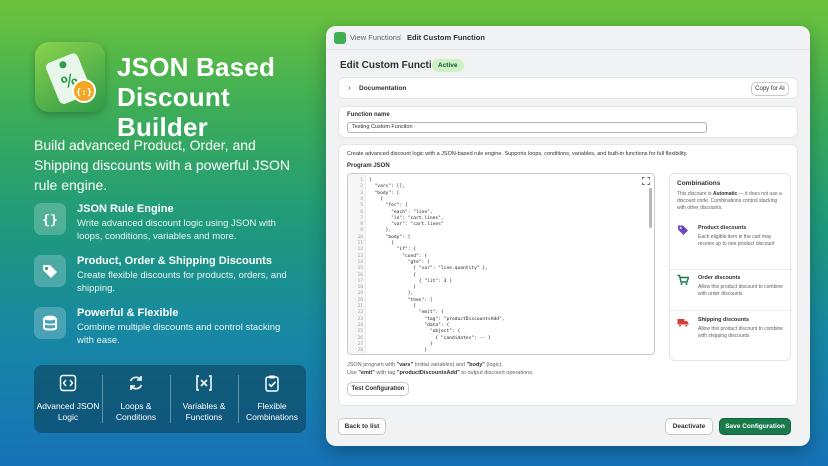 Image resolution: width=828 pixels, height=466 pixels. What do you see at coordinates (527, 127) in the screenshot?
I see `function-name-input: Testing Custom Function` at bounding box center [527, 127].